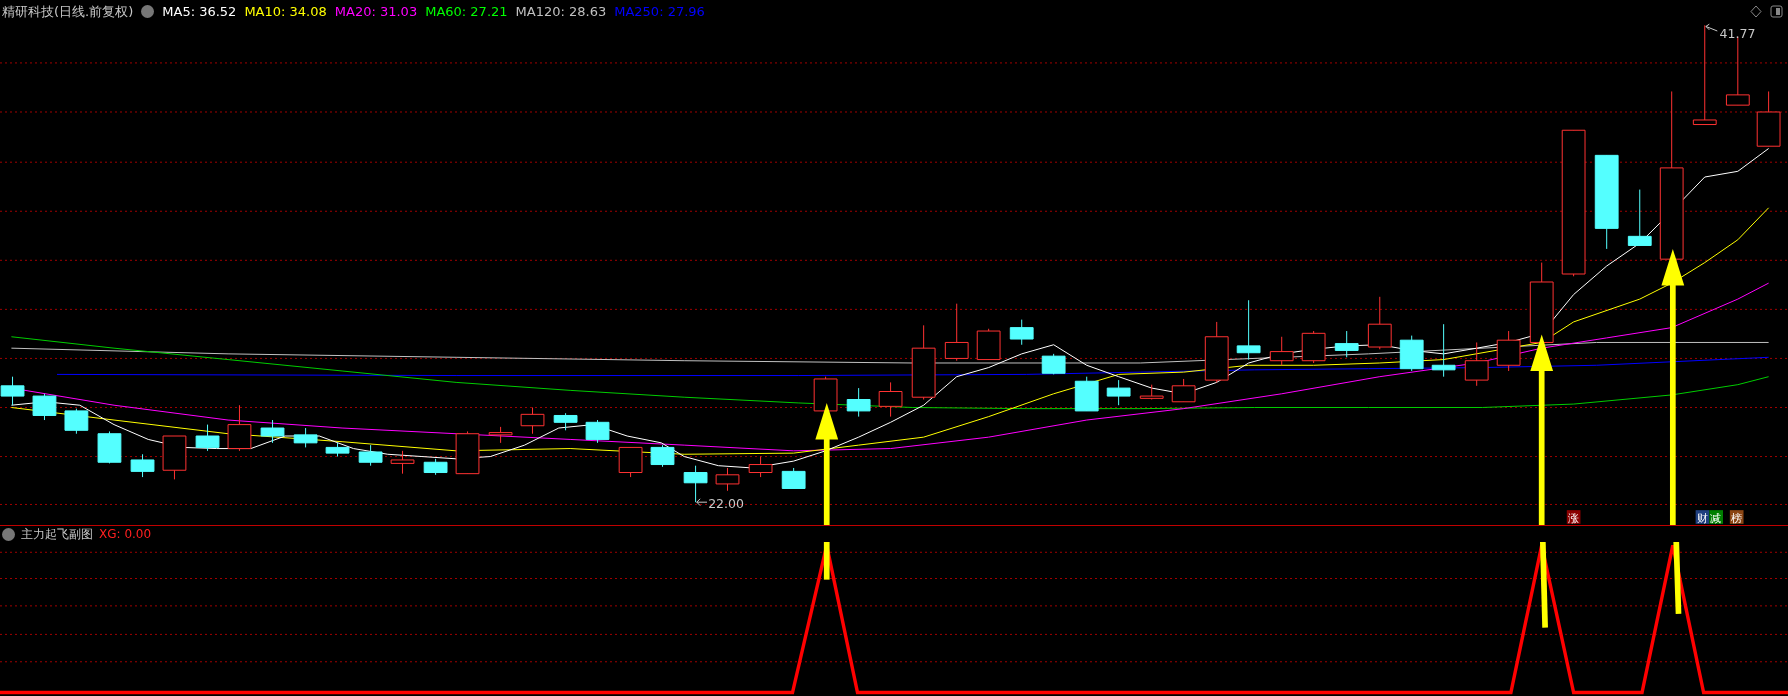  What do you see at coordinates (285, 11) in the screenshot?
I see `moving-average-legend: MA10: 34.08` at bounding box center [285, 11].